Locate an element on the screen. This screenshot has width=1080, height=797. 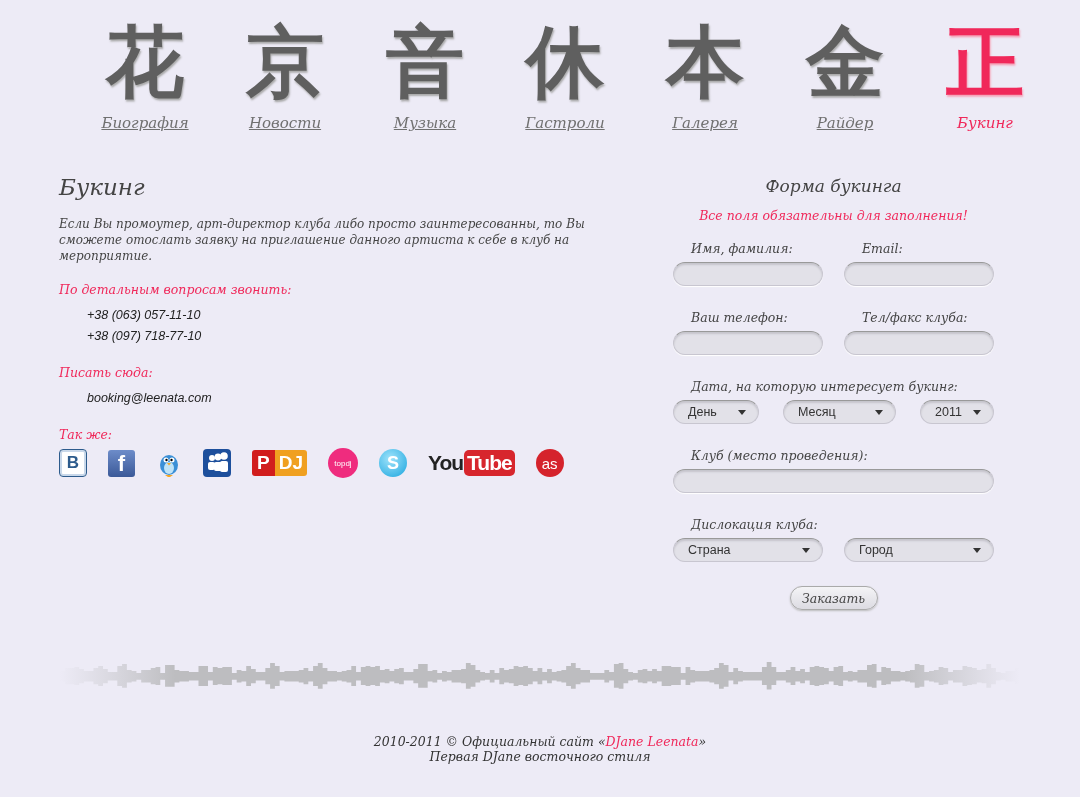
section-heading: По детальным вопросам звонить: is located at coordinates (176, 289).